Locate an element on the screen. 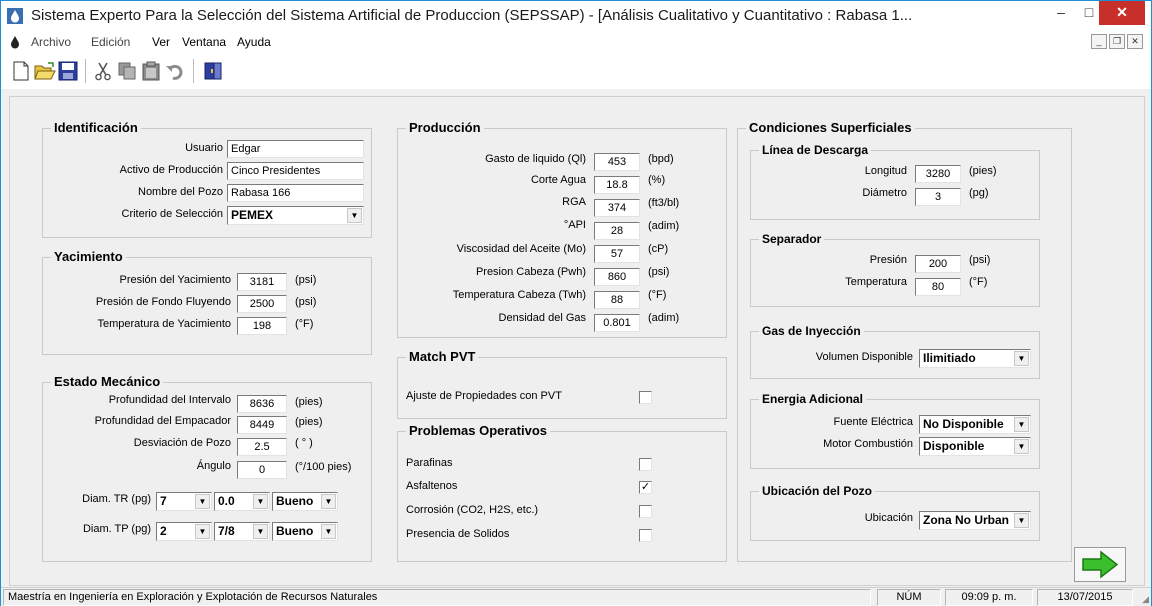 This screenshot has width=1152, height=606. copy-button is located at coordinates (127, 71).